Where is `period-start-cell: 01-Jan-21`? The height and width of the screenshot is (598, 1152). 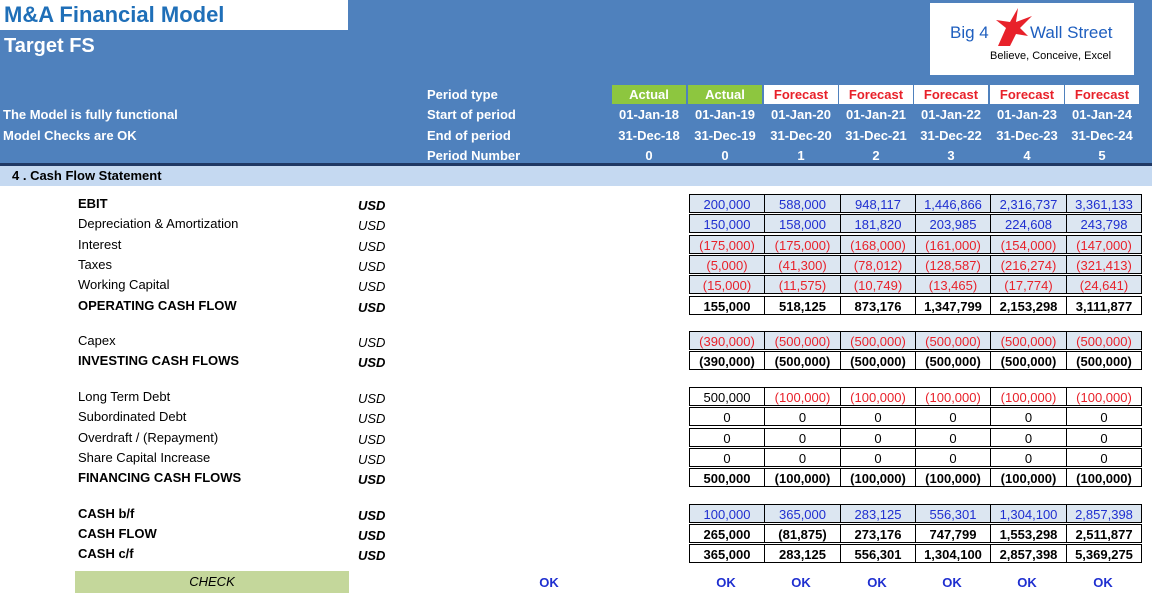
period-start-cell: 01-Jan-21 is located at coordinates (876, 114).